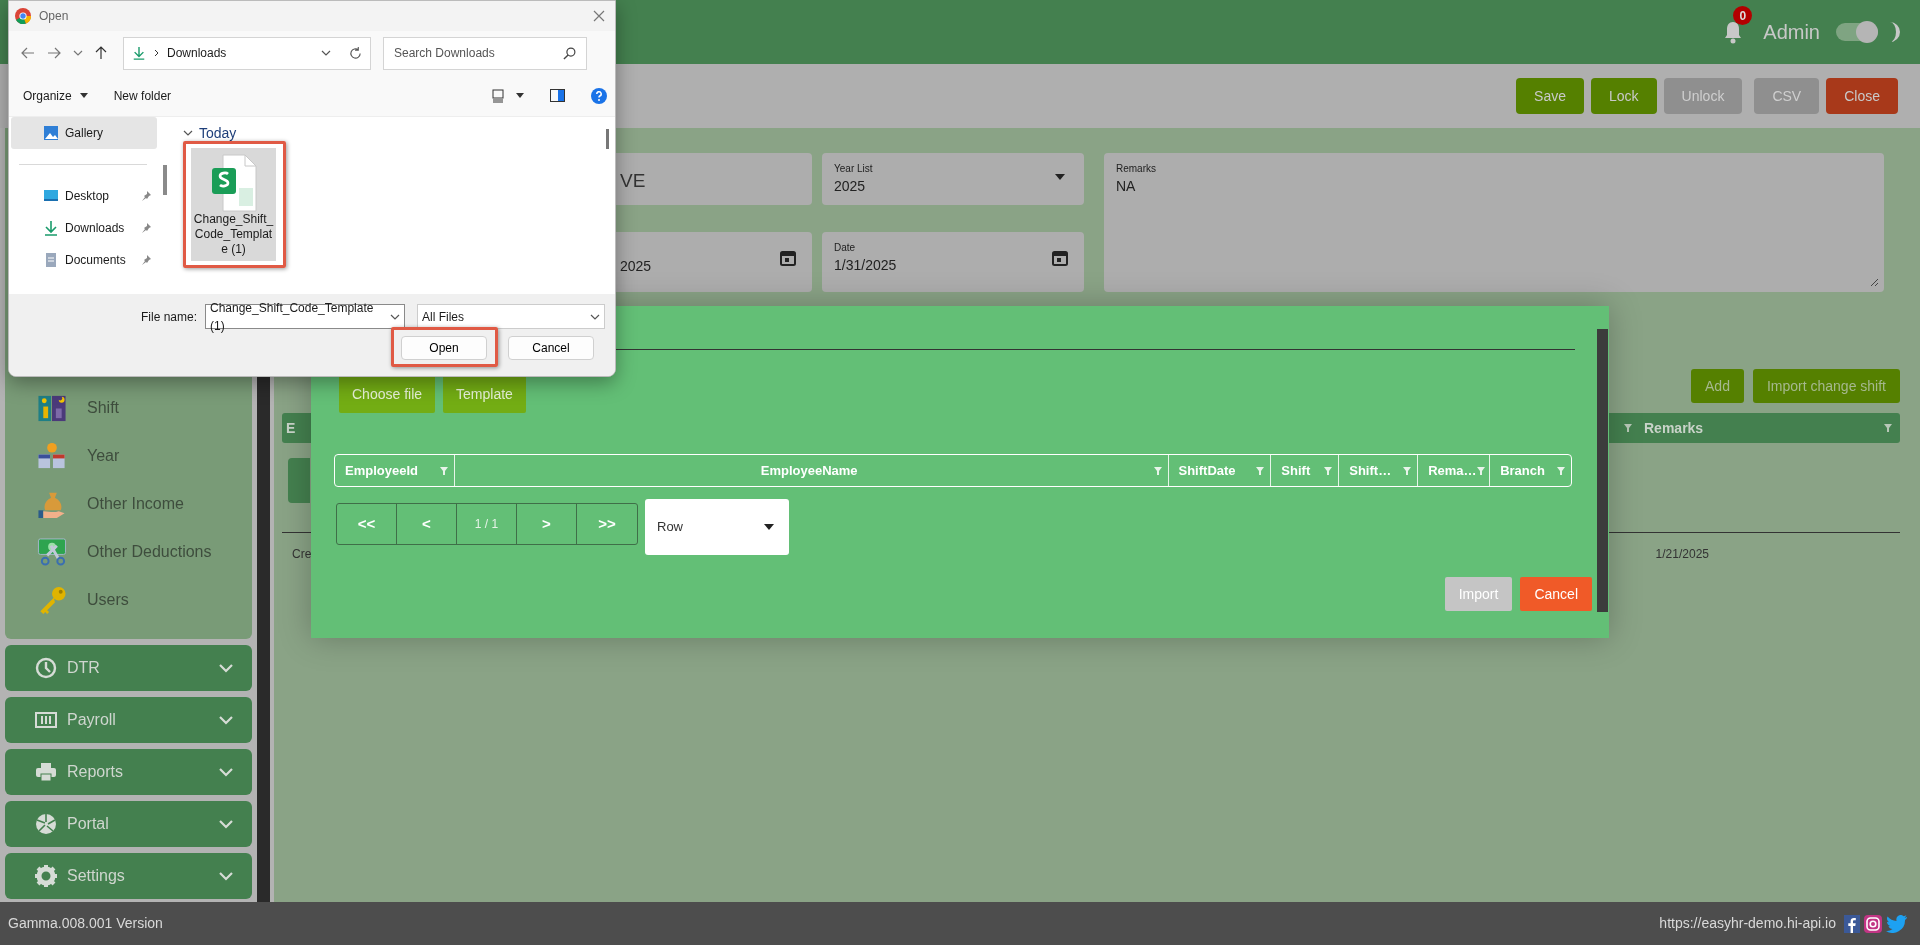 This screenshot has width=1920, height=945. What do you see at coordinates (149, 552) in the screenshot?
I see `sidebar-item: Other Deductions` at bounding box center [149, 552].